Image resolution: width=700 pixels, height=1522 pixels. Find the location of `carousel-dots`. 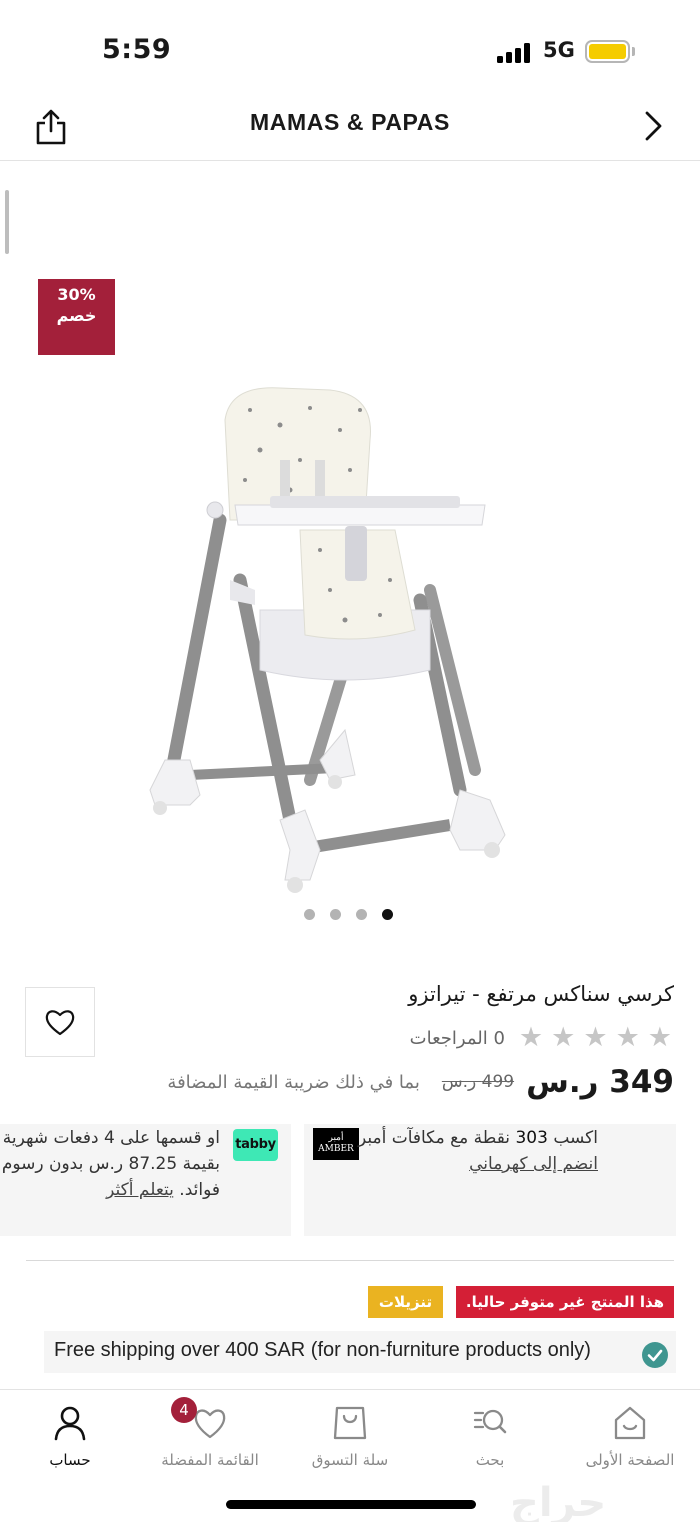

carousel-dots is located at coordinates (348, 914).